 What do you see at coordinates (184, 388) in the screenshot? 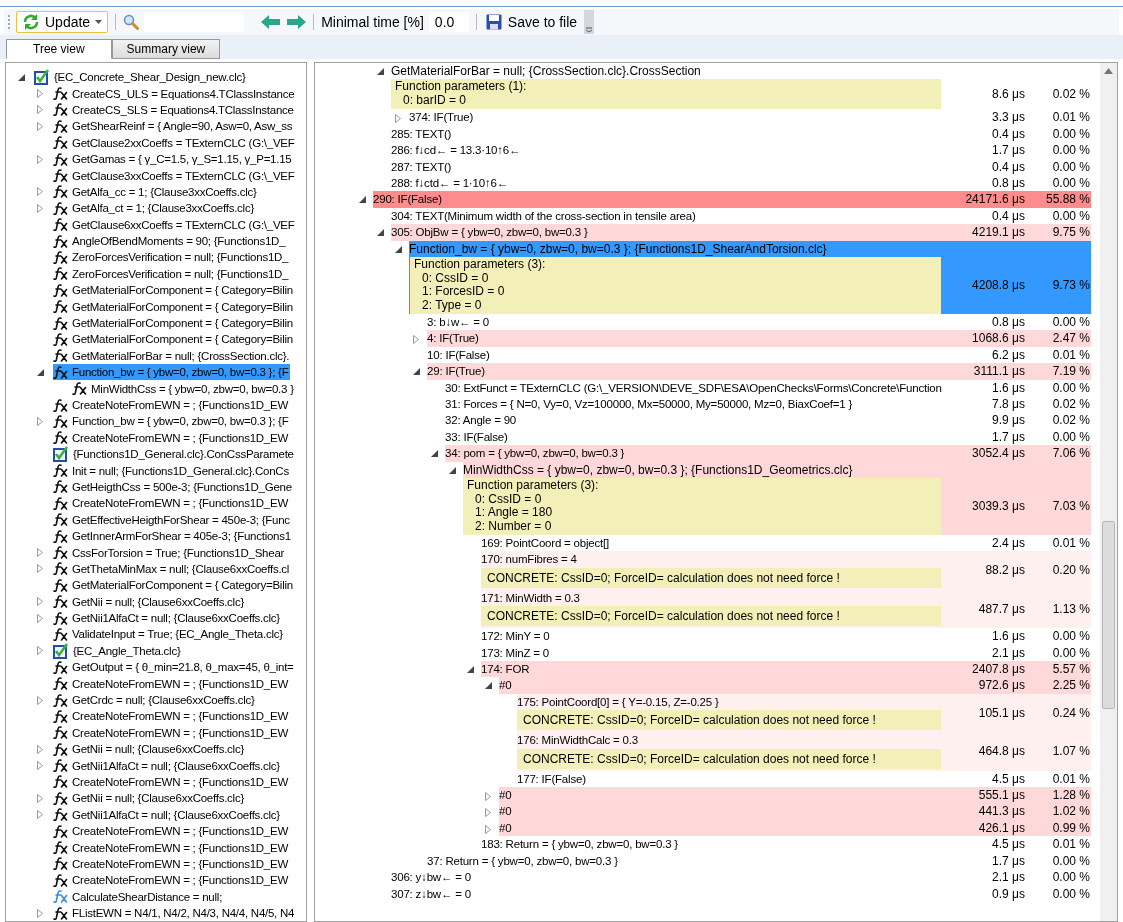
I see `tree-item: MinWidthCss = { ybw=0, zbw=0, bw=0.3 }` at bounding box center [184, 388].